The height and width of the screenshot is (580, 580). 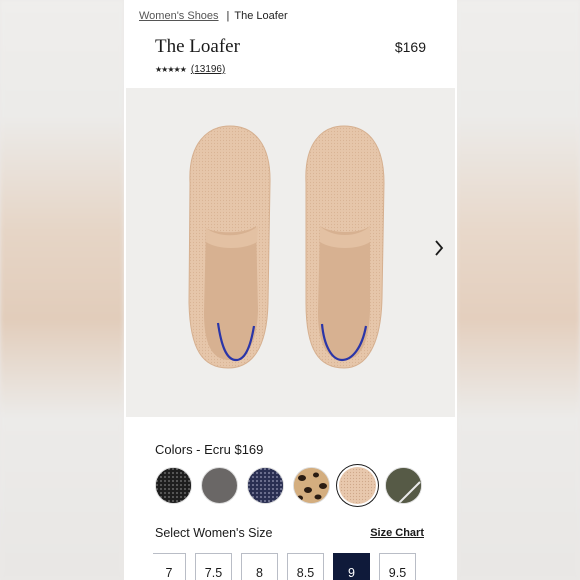 I want to click on chevron-right-icon, so click(x=441, y=252).